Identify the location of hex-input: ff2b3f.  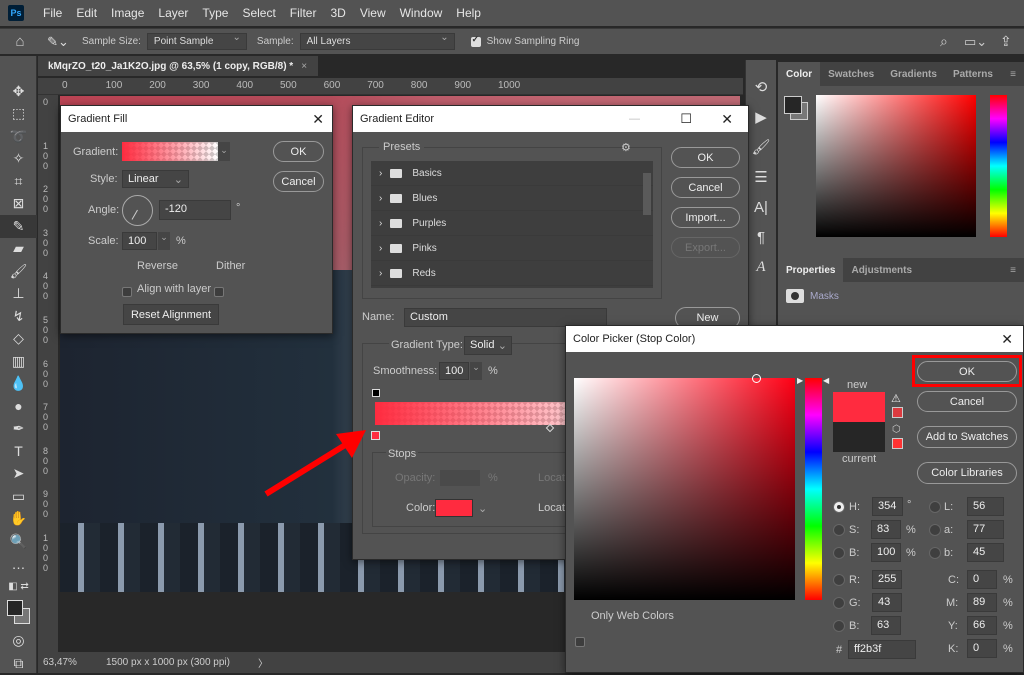
(882, 649).